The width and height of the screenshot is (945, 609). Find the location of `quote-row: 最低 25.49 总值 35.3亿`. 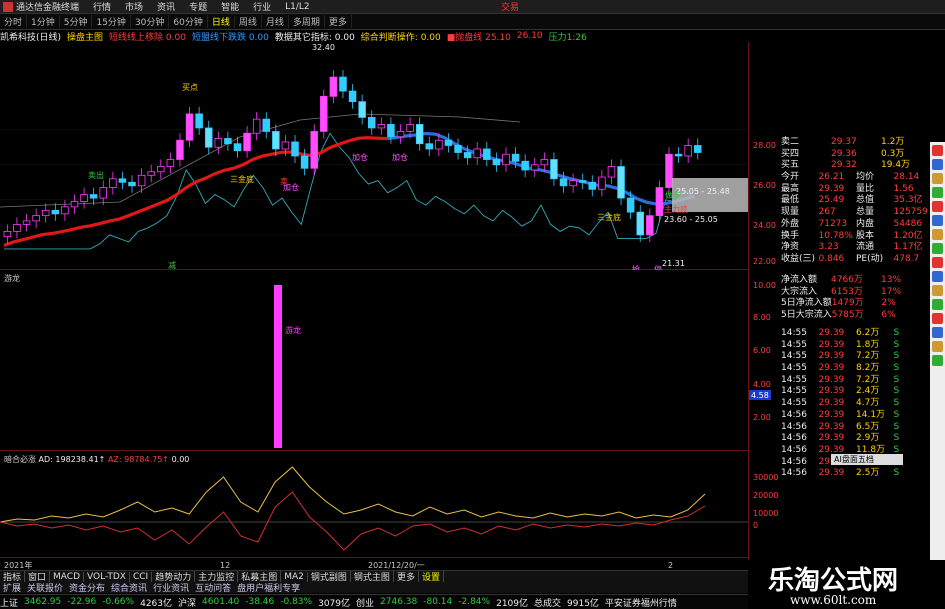

quote-row: 最低 25.49 总值 35.3亿 is located at coordinates (856, 201).